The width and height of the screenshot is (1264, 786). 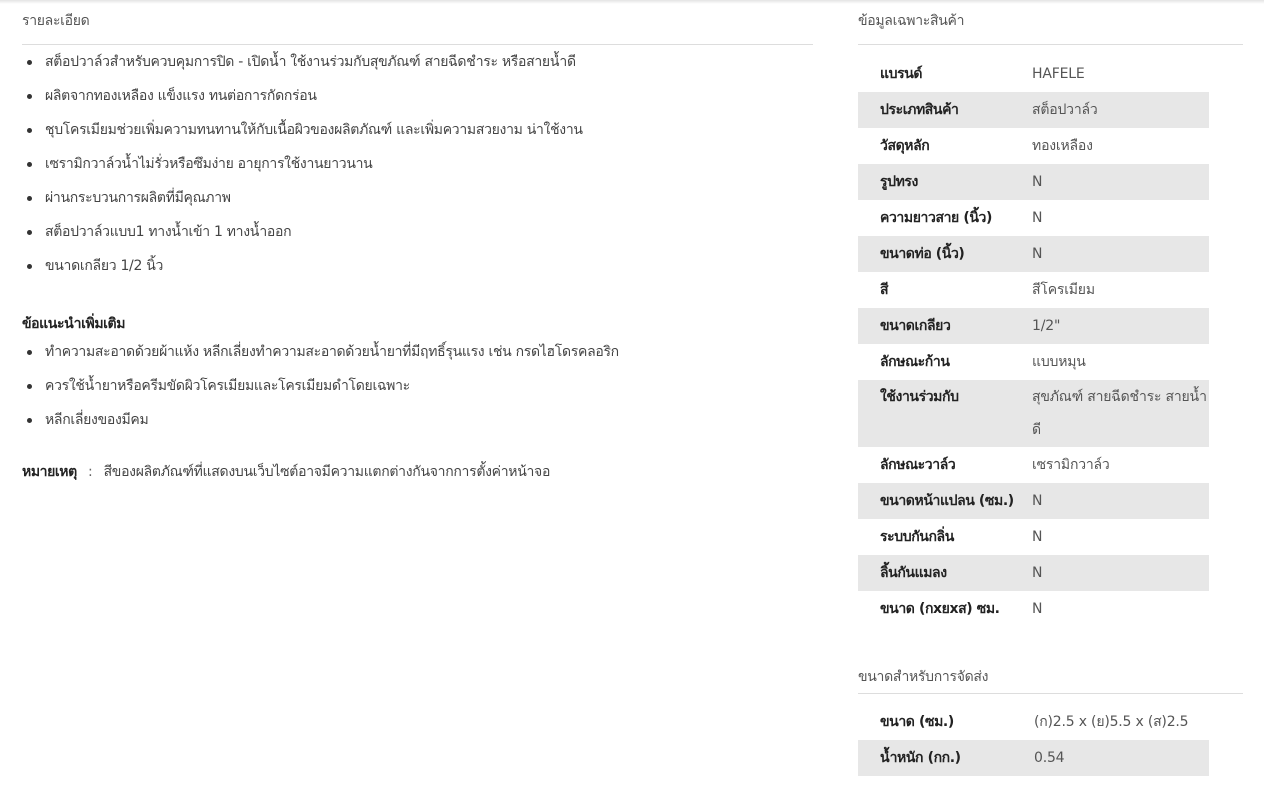 I want to click on spec-value: สุขภัณฑ์ สายฉีดชำระ สายน้ำดี, so click(x=1119, y=413).